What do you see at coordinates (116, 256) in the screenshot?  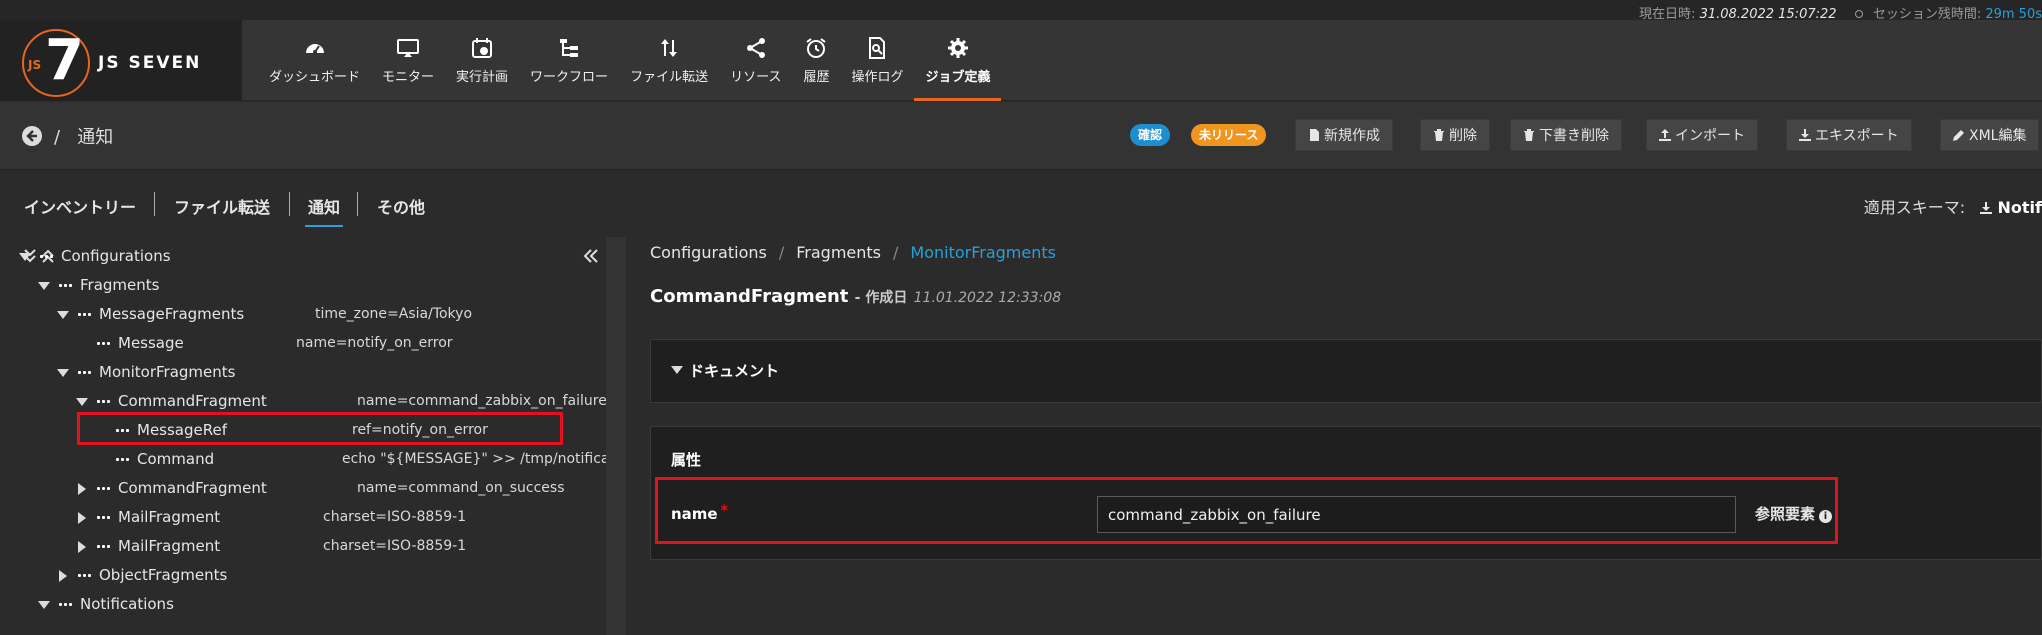 I see `tree-node-label: Configurations` at bounding box center [116, 256].